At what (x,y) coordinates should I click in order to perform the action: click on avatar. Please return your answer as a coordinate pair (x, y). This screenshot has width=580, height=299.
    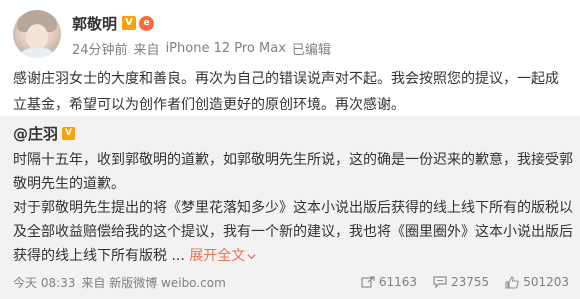
    Looking at the image, I should click on (37, 34).